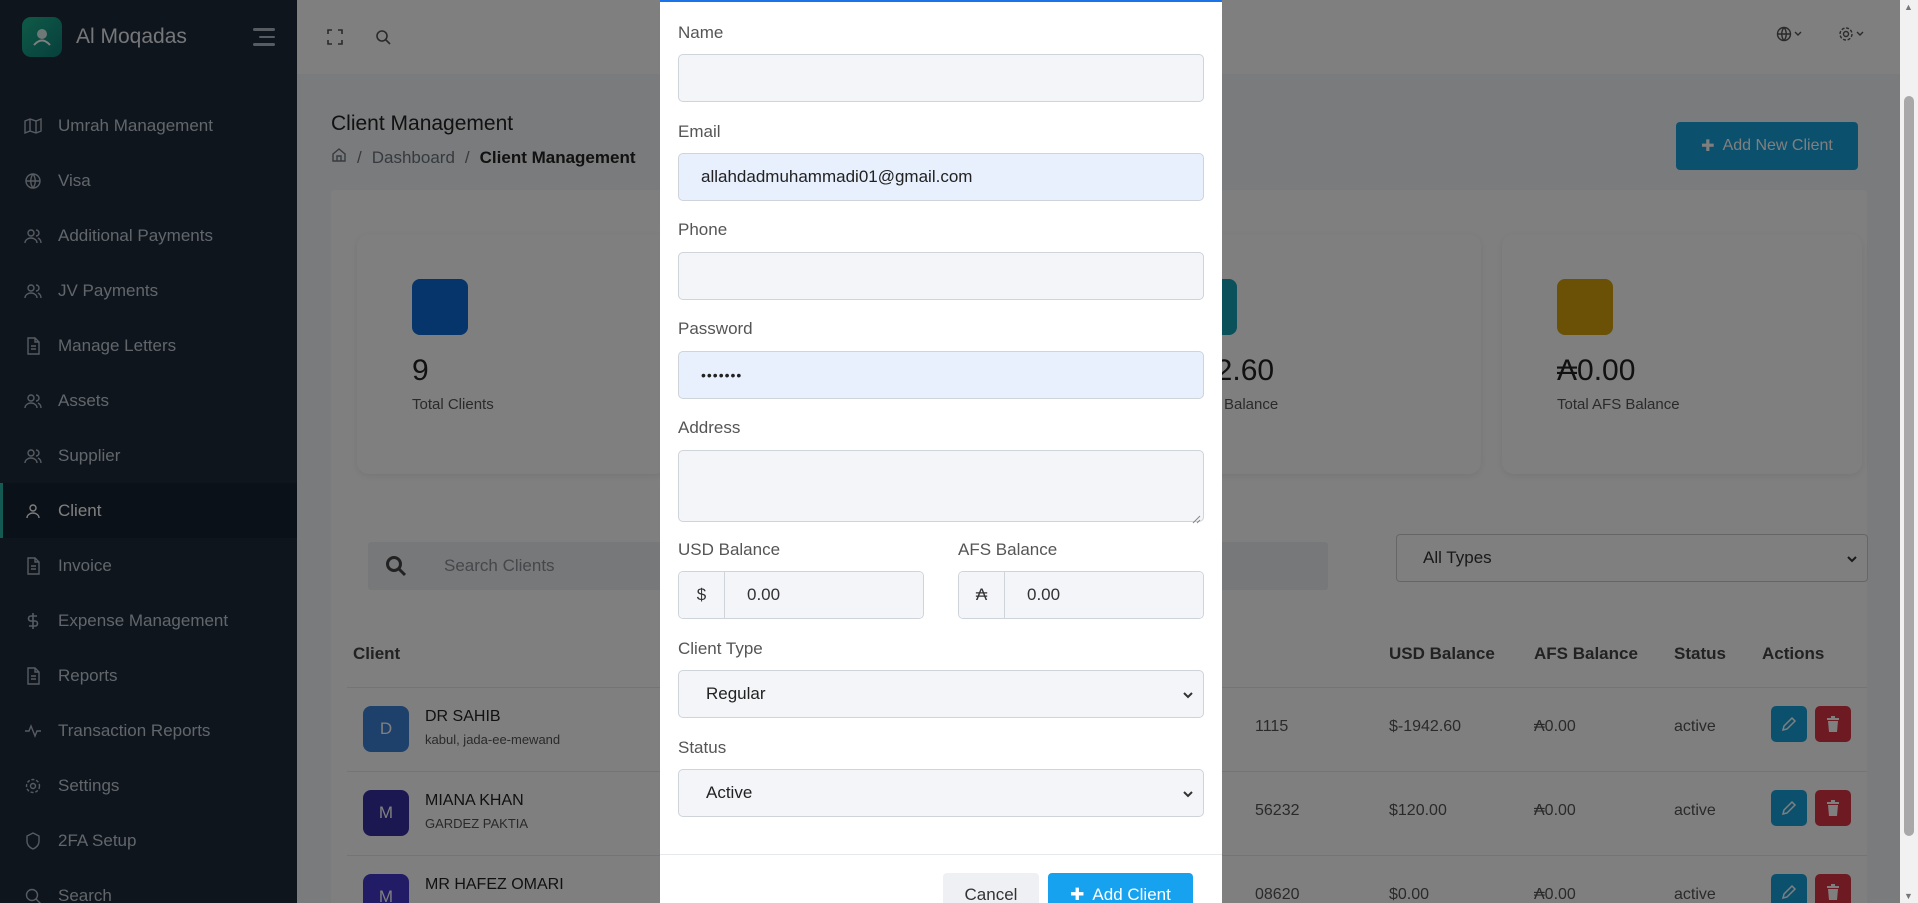 The height and width of the screenshot is (903, 1918). What do you see at coordinates (1909, 466) in the screenshot?
I see `scrollbar-thumb` at bounding box center [1909, 466].